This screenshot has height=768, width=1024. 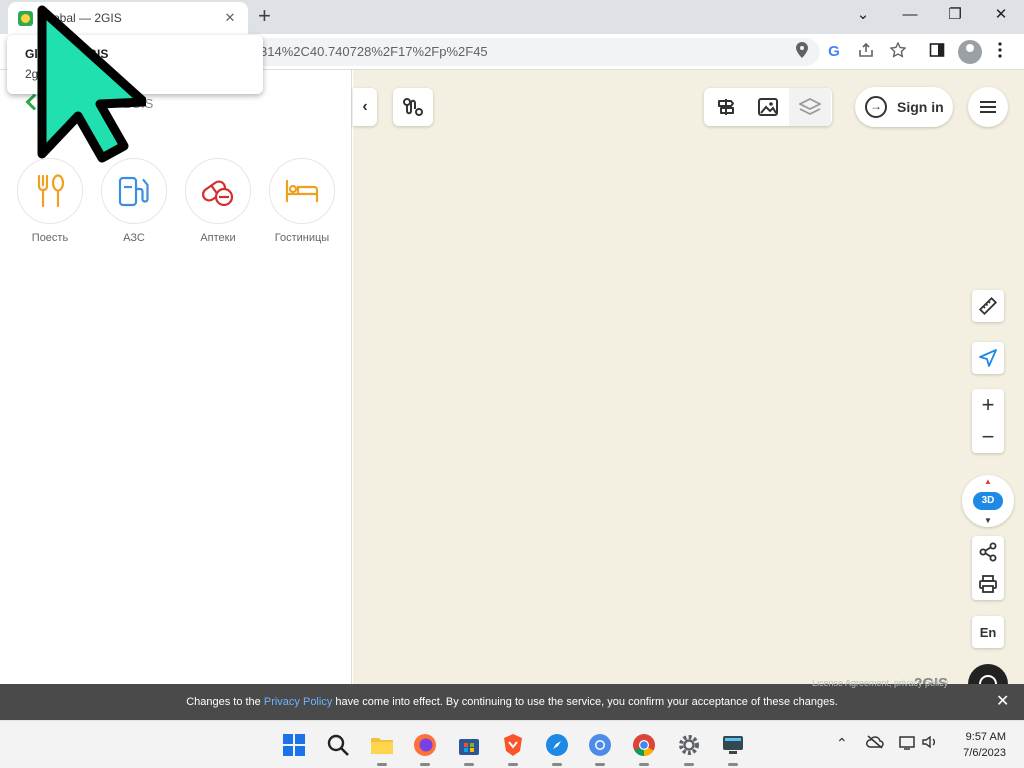 I want to click on navigation-arrow-icon, so click(x=988, y=358).